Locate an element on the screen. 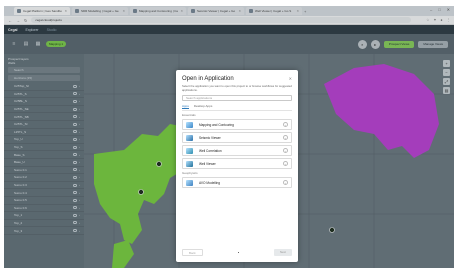 This screenshot has height=270, width=458. back-button: Back is located at coordinates (192, 252).